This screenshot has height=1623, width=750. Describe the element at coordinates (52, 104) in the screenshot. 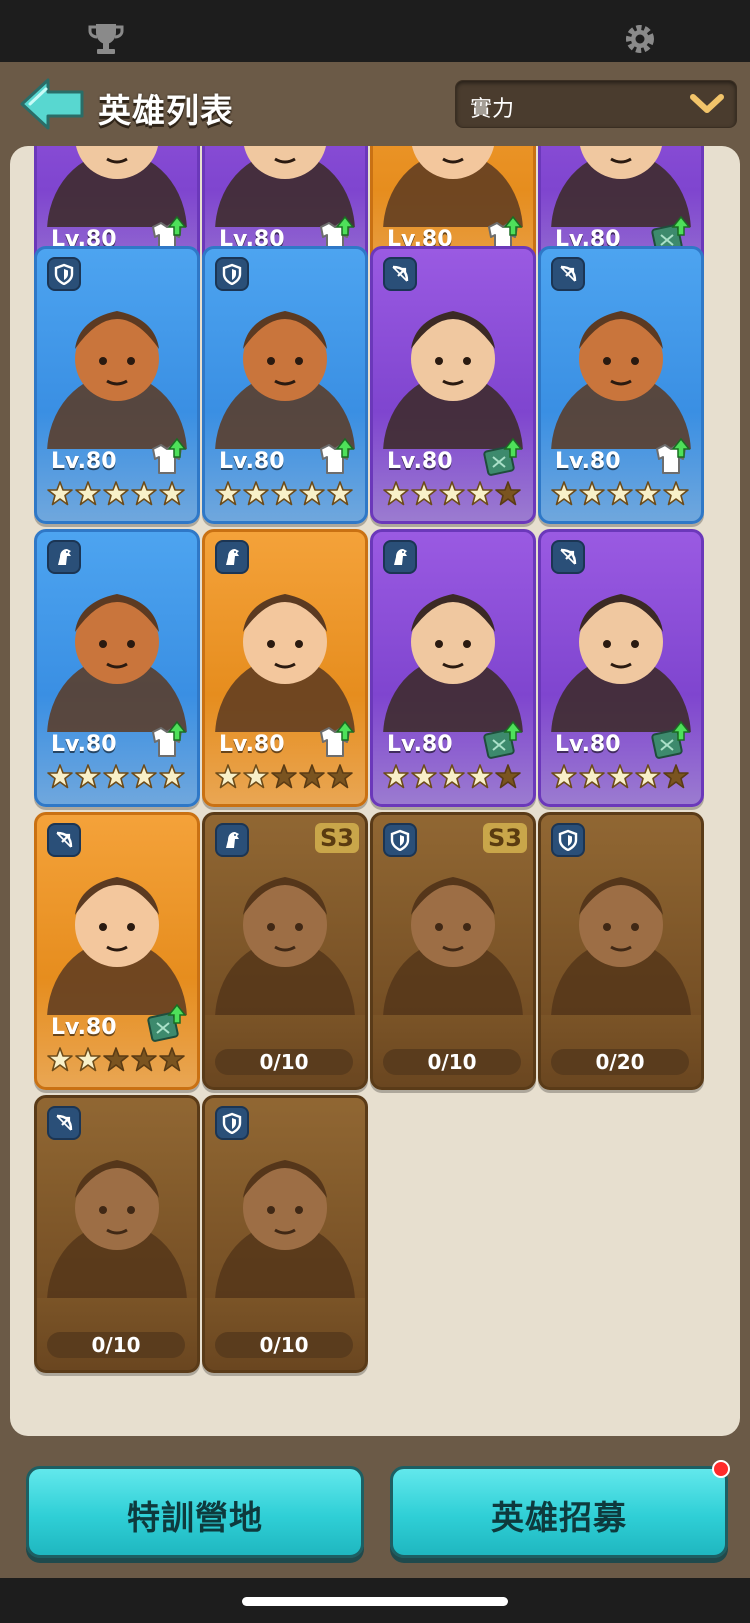

I see `back-arrow-icon` at that location.